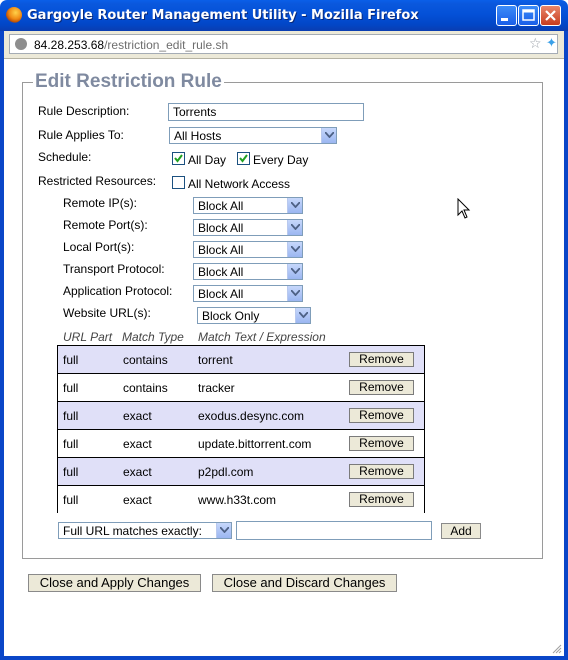 The width and height of the screenshot is (568, 660). I want to click on match-text-cell: www.h33t.com, so click(237, 500).